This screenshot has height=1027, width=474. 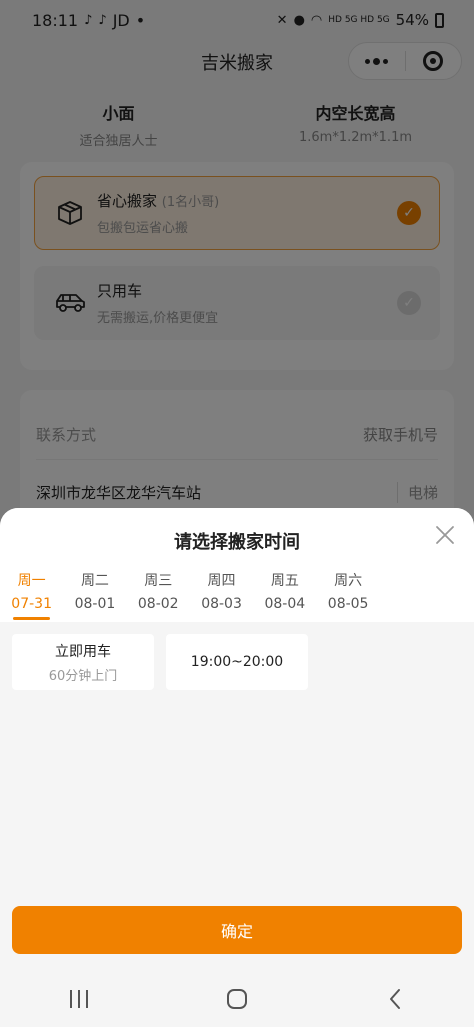 I want to click on day-tab: 周一 07-31, so click(x=31, y=596).